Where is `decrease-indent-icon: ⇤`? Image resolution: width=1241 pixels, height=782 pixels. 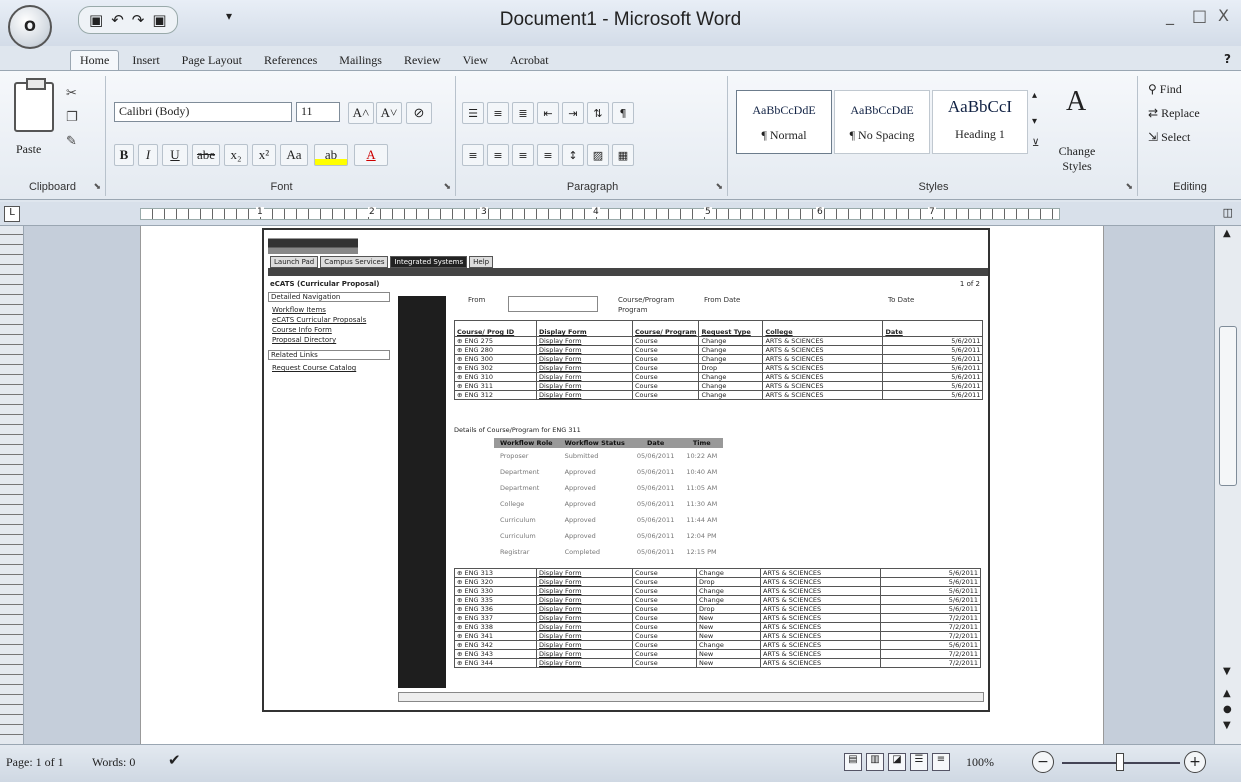 decrease-indent-icon: ⇤ is located at coordinates (548, 113).